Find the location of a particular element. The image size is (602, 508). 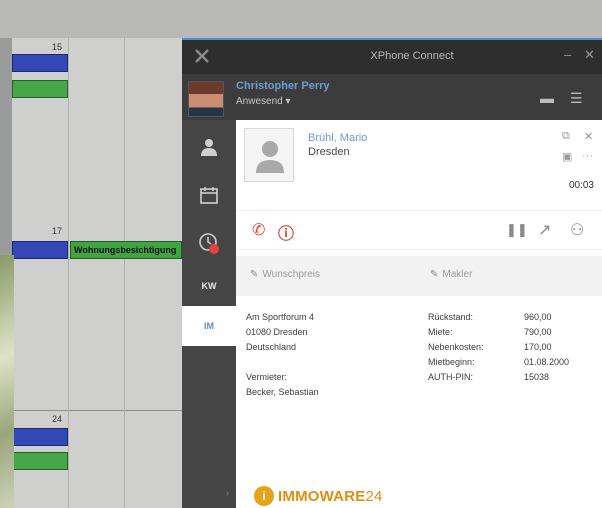

id-card-icon: ▣ is located at coordinates (567, 156).